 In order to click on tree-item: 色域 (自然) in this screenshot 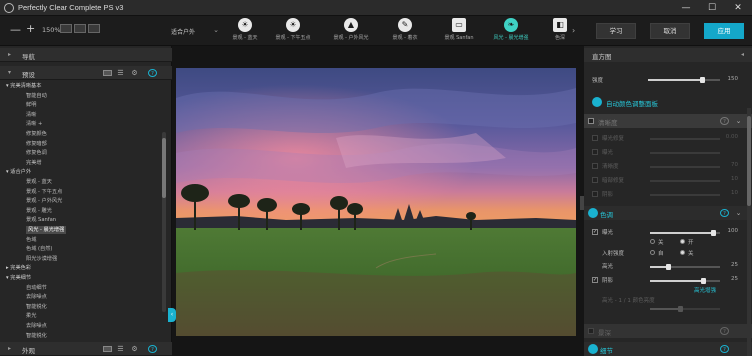, I will do `click(39, 249)`.